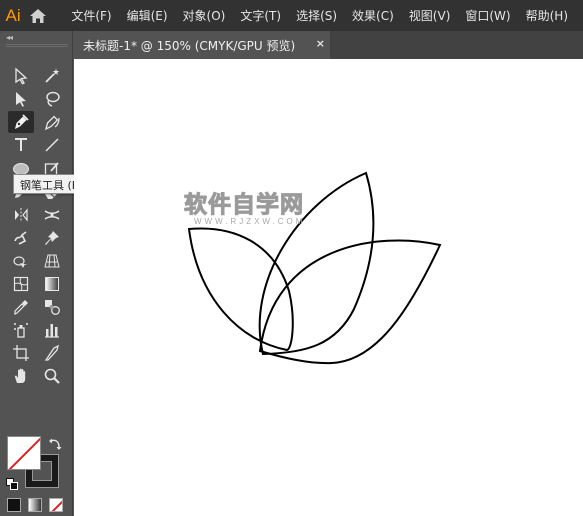 The width and height of the screenshot is (583, 516). Describe the element at coordinates (487, 15) in the screenshot. I see `menu-window: 窗口(W)` at that location.